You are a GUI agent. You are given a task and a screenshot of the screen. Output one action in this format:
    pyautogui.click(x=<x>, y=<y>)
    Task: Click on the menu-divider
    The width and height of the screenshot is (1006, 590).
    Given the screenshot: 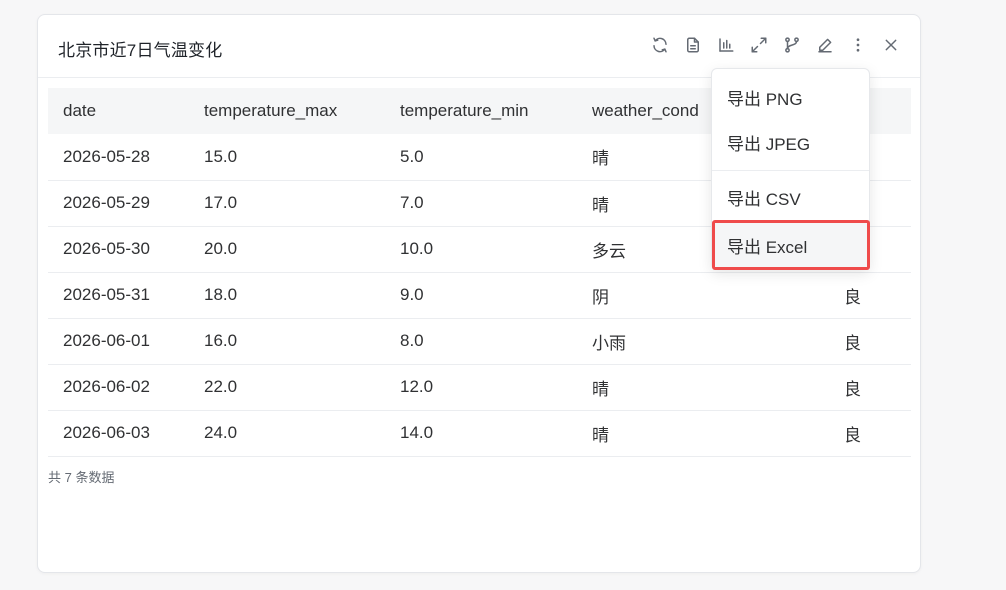 What is the action you would take?
    pyautogui.click(x=790, y=170)
    